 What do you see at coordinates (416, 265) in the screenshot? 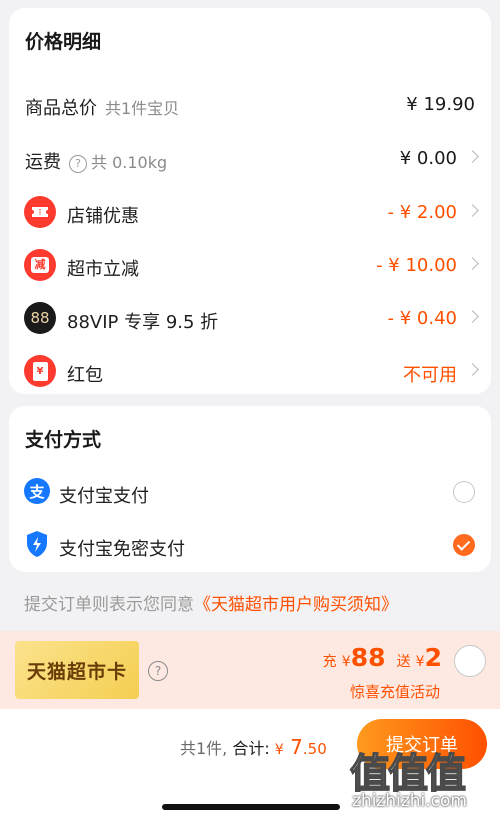
I see `supermarket-discount-value: - ¥ 10.00` at bounding box center [416, 265].